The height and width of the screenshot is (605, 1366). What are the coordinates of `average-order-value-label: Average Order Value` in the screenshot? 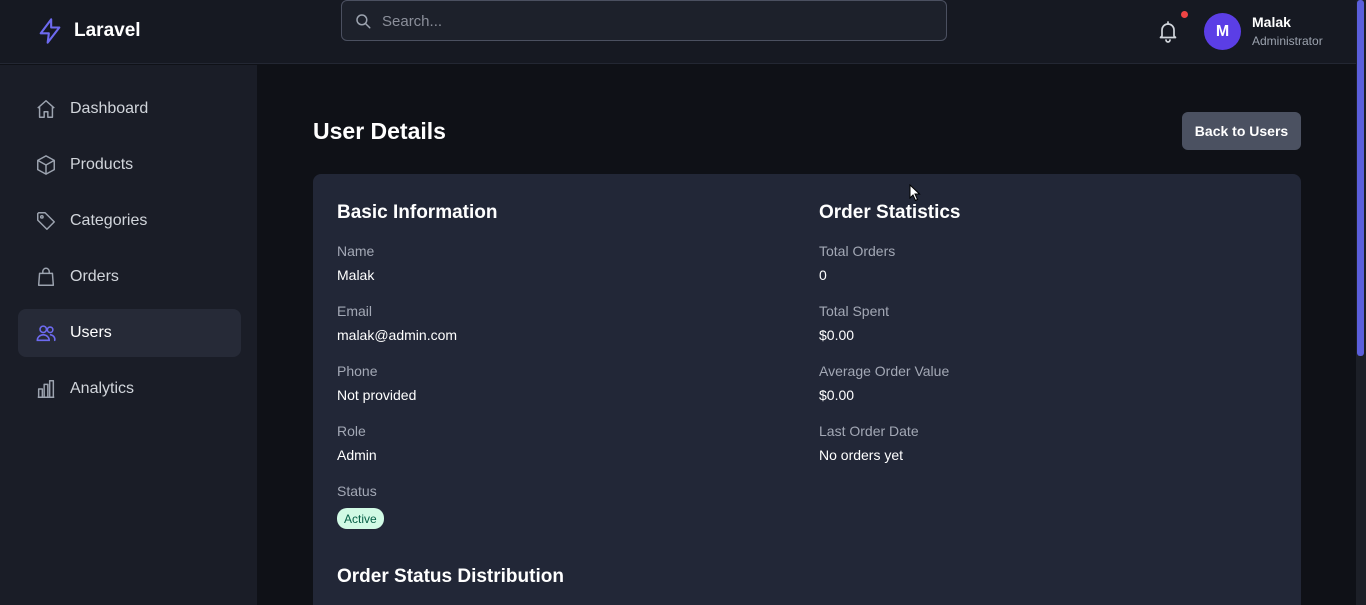 It's located at (884, 371).